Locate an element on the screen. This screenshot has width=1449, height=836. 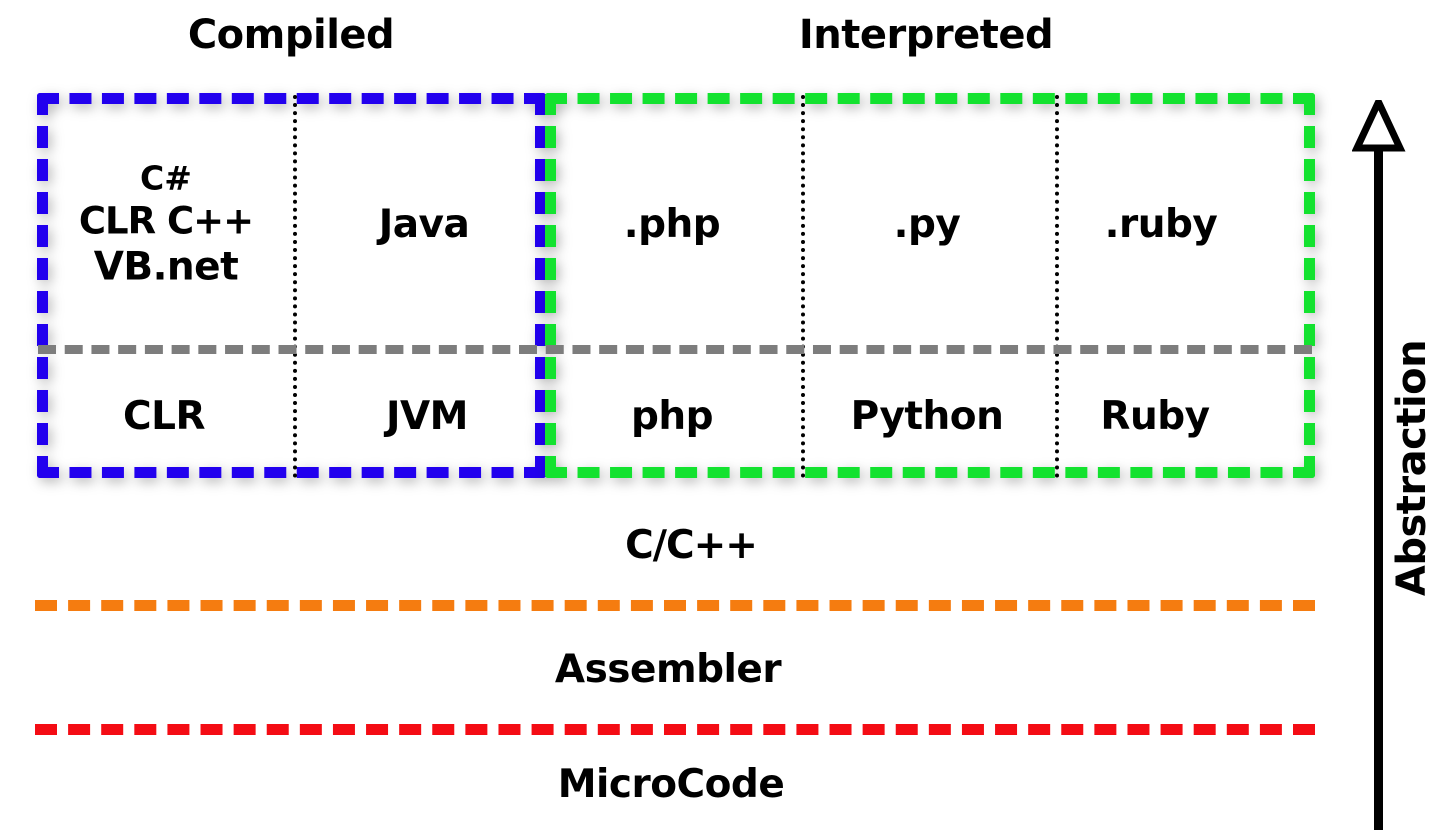
runtime-label-jvm: JVM is located at coordinates (427, 417).